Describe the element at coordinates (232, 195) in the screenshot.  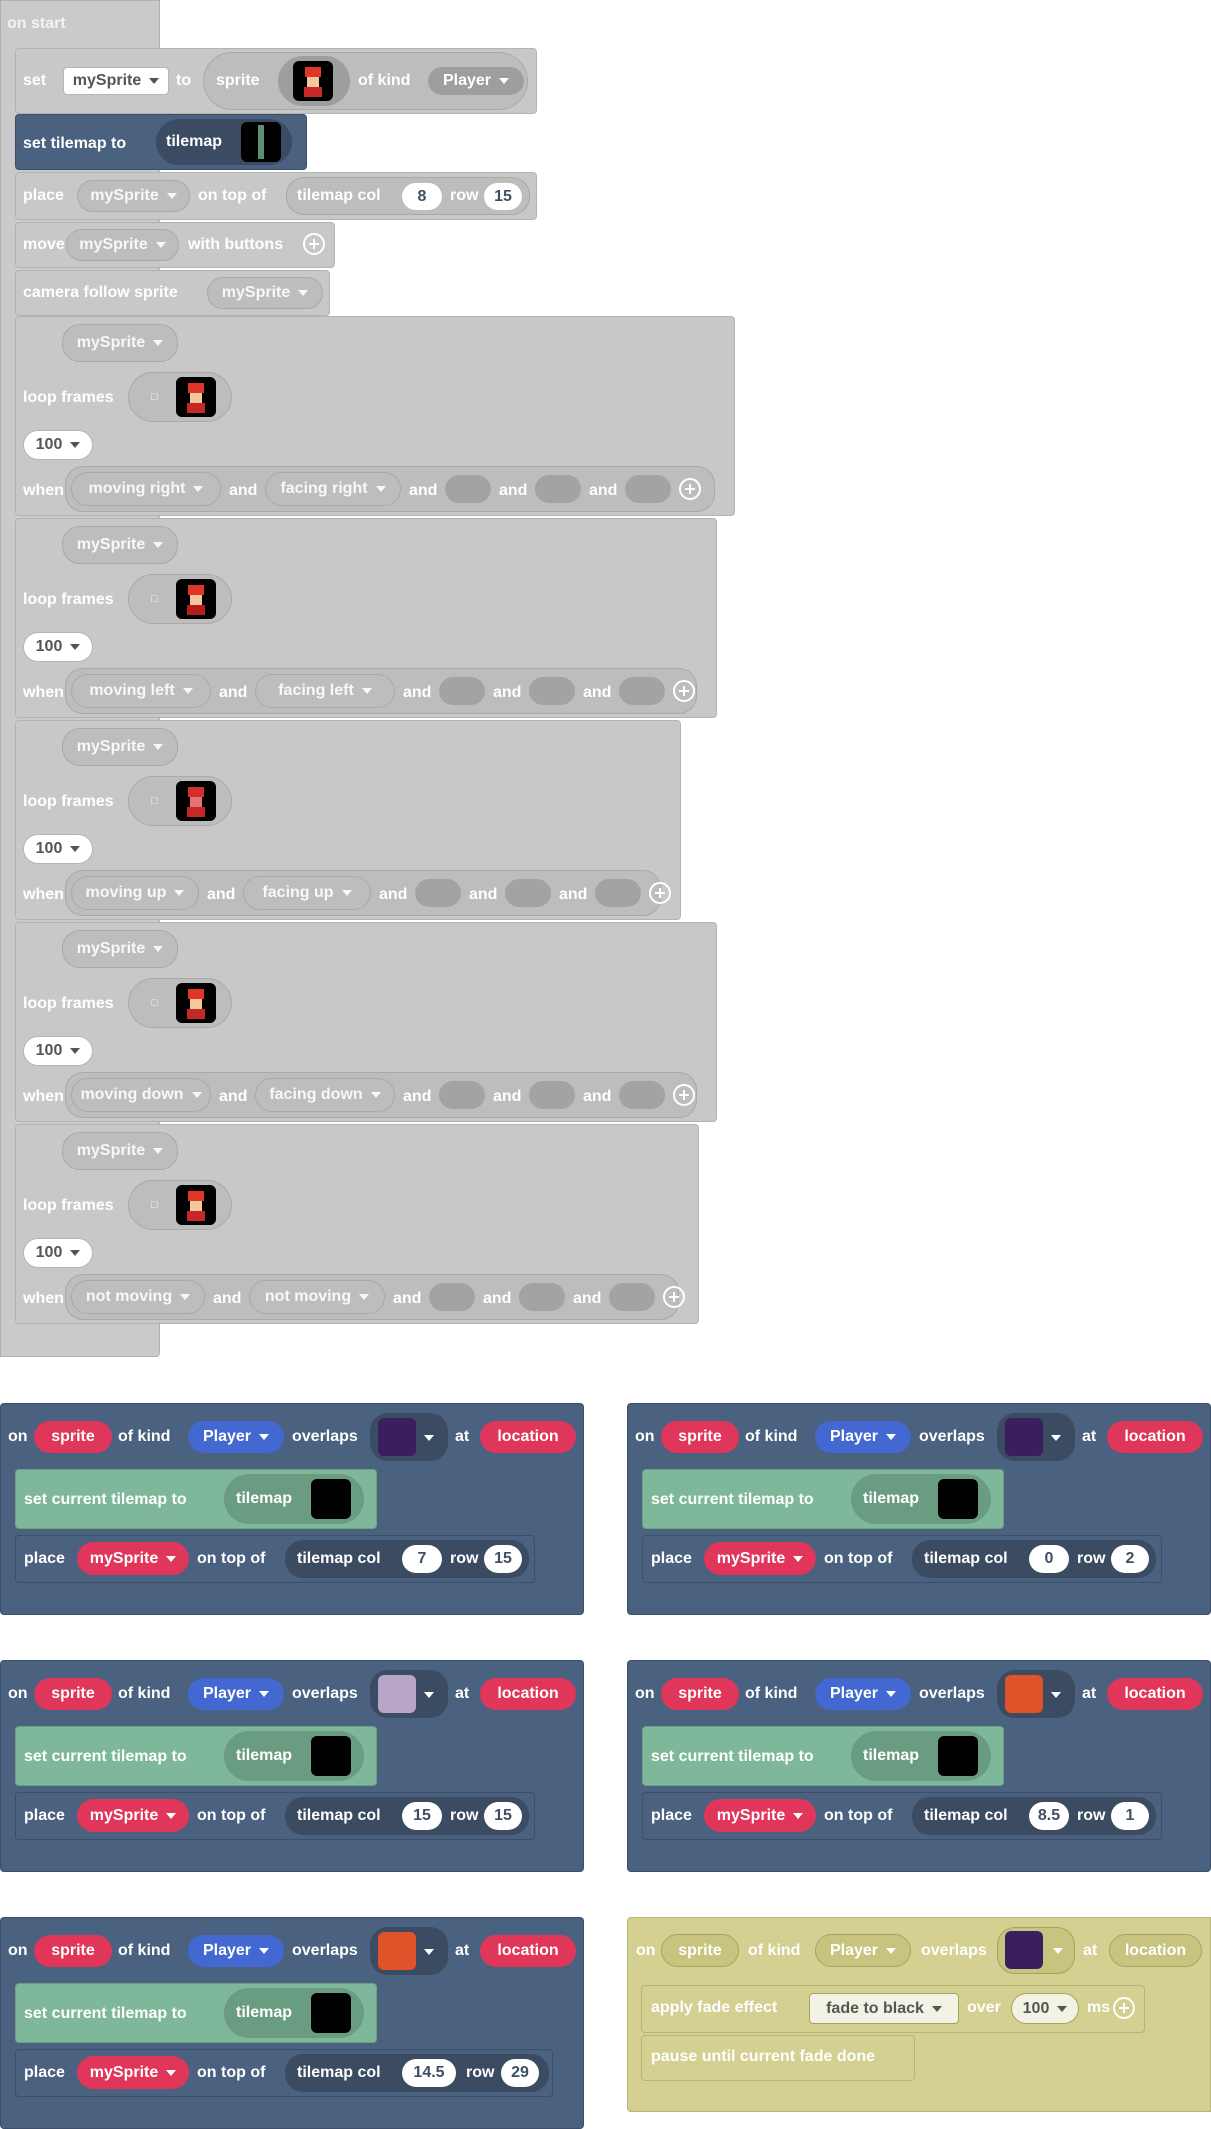
I see `on-top-of-label: on top of` at that location.